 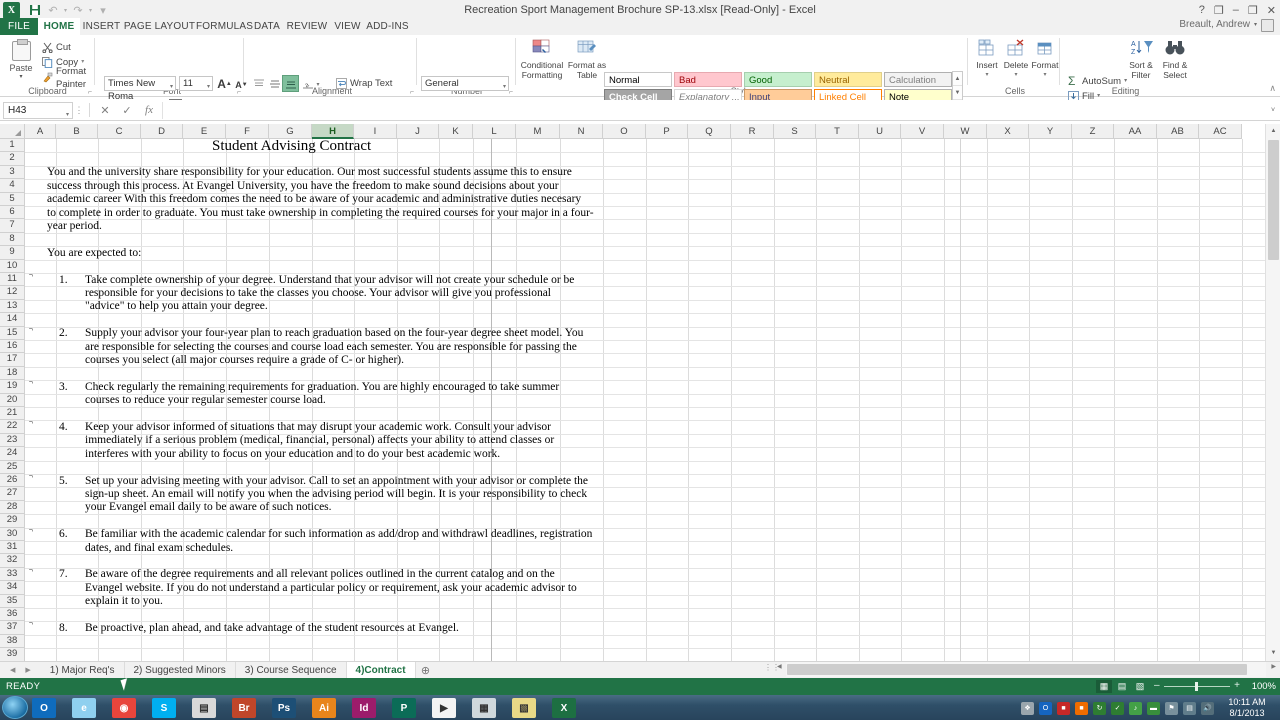 I want to click on column-header-P: P, so click(x=667, y=131).